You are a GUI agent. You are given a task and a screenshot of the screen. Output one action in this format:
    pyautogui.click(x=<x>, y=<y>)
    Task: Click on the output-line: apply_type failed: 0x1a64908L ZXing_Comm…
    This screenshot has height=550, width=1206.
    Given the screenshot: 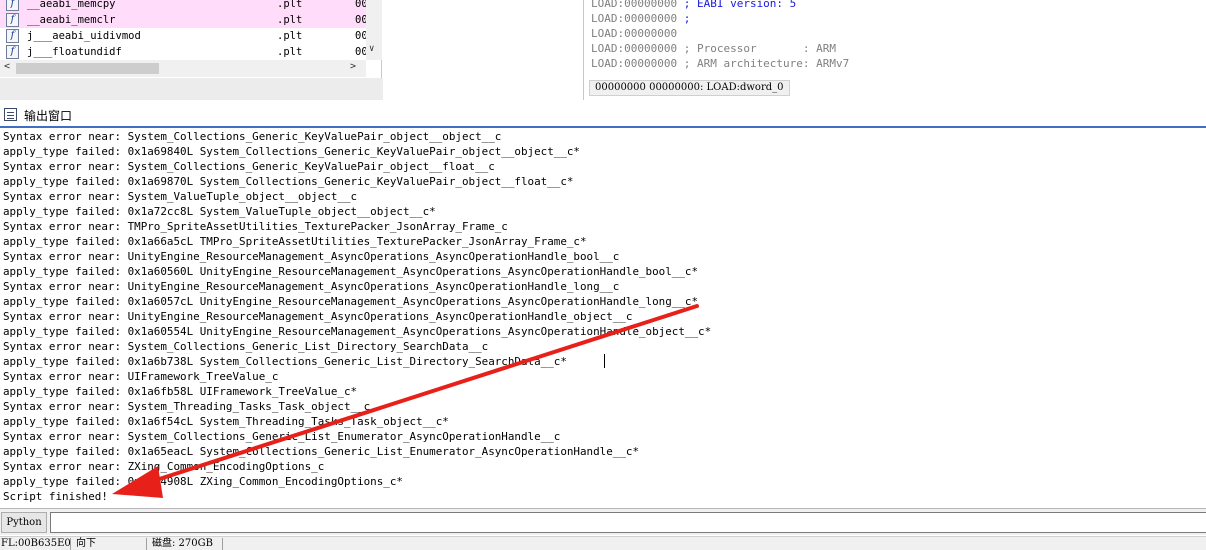 What is the action you would take?
    pyautogui.click(x=203, y=481)
    